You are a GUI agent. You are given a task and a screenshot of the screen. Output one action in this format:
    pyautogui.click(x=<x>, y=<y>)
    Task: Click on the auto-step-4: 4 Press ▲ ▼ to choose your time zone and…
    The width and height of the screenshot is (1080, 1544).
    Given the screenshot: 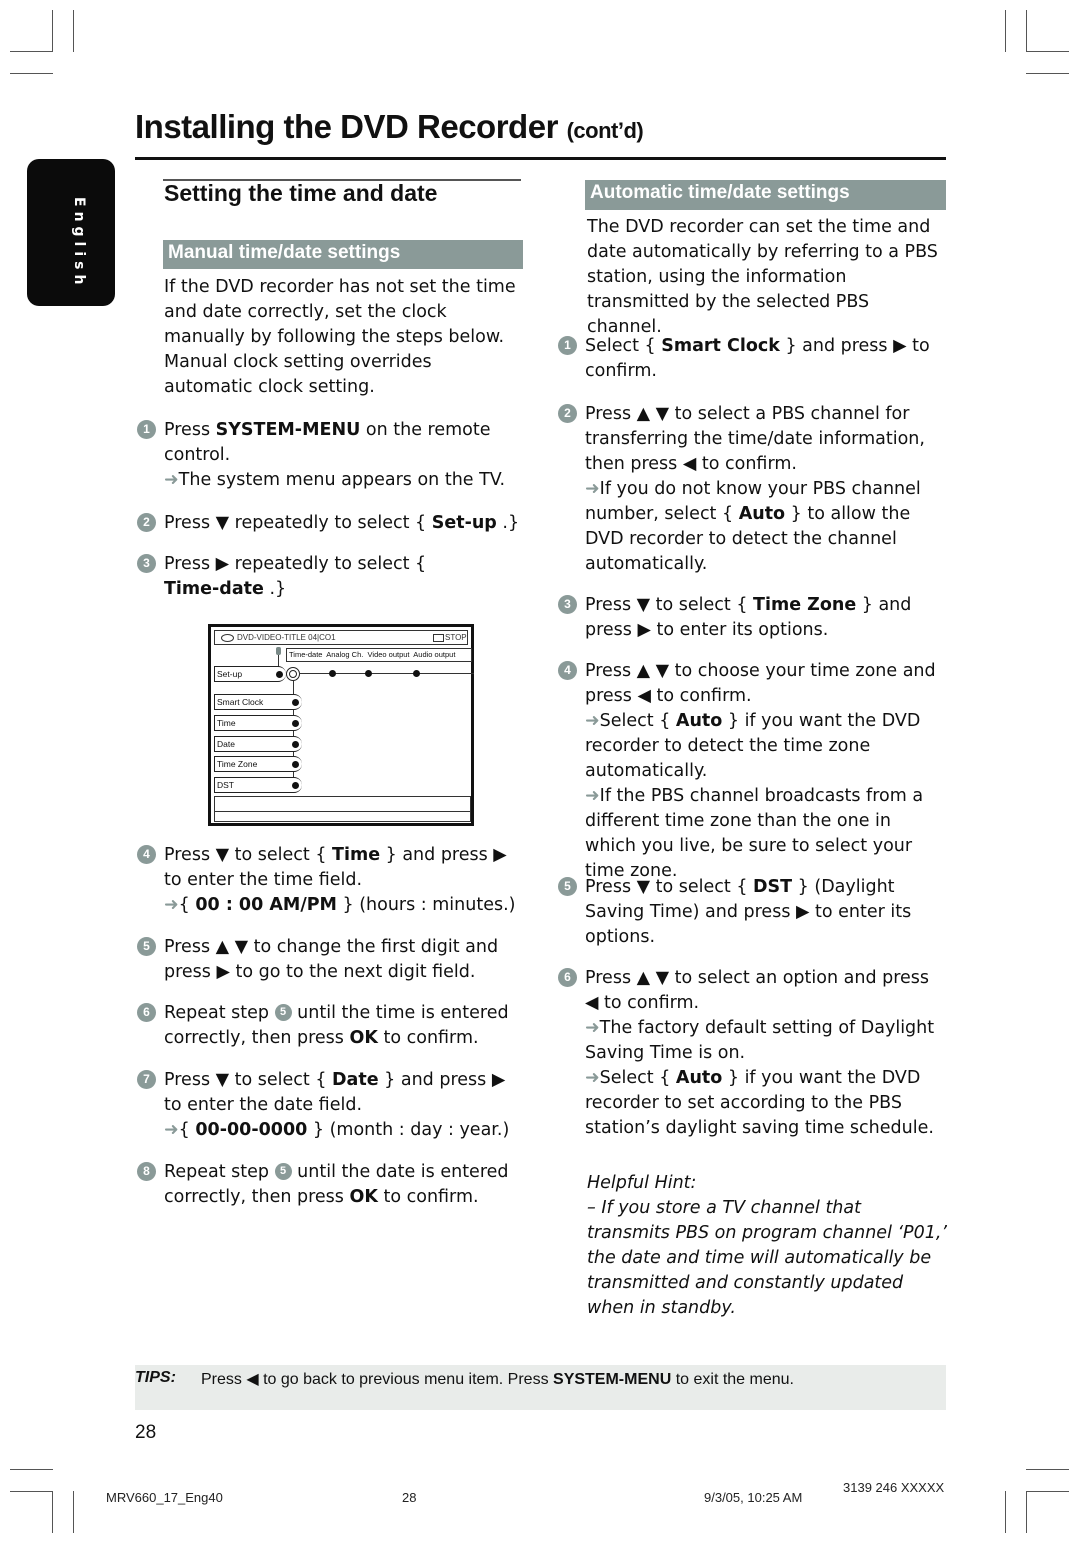 What is the action you would take?
    pyautogui.click(x=752, y=771)
    